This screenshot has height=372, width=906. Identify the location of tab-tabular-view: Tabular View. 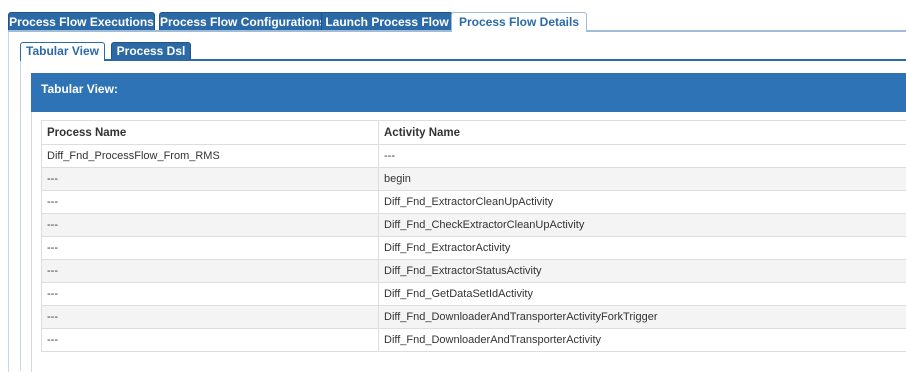
(62, 51).